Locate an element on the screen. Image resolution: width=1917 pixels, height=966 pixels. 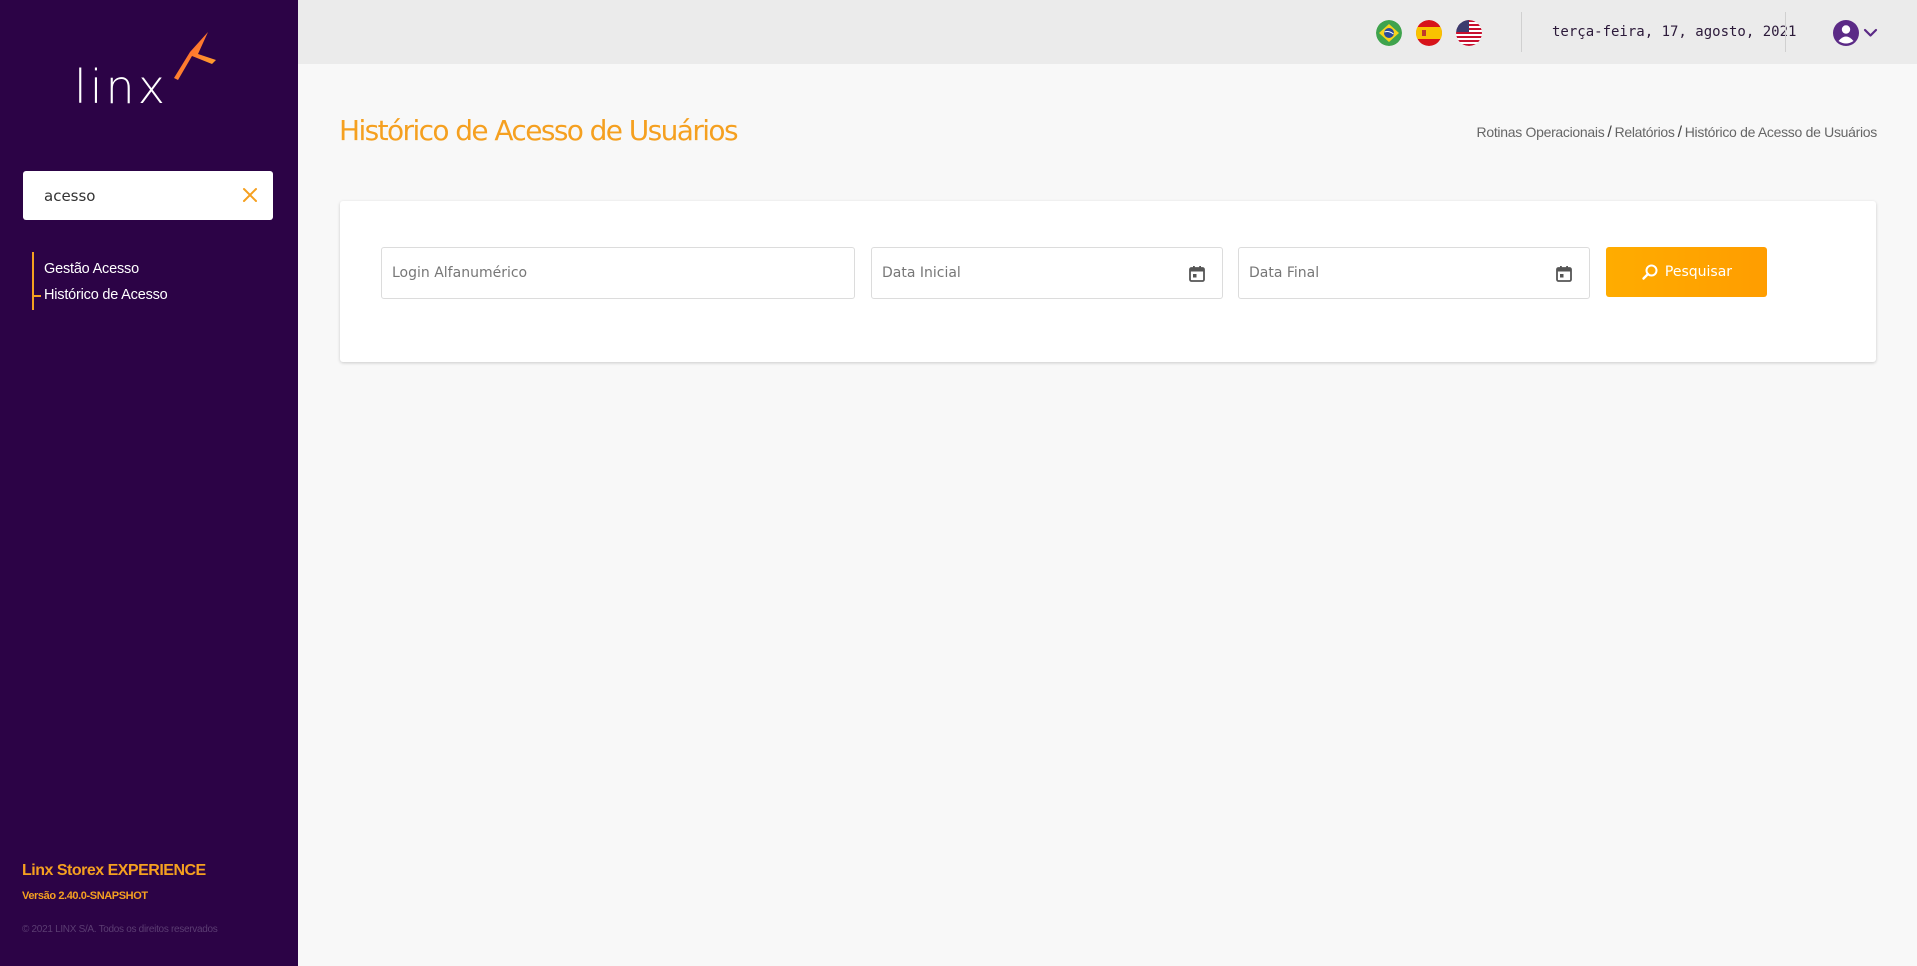
user-menu-button is located at coordinates (1860, 33).